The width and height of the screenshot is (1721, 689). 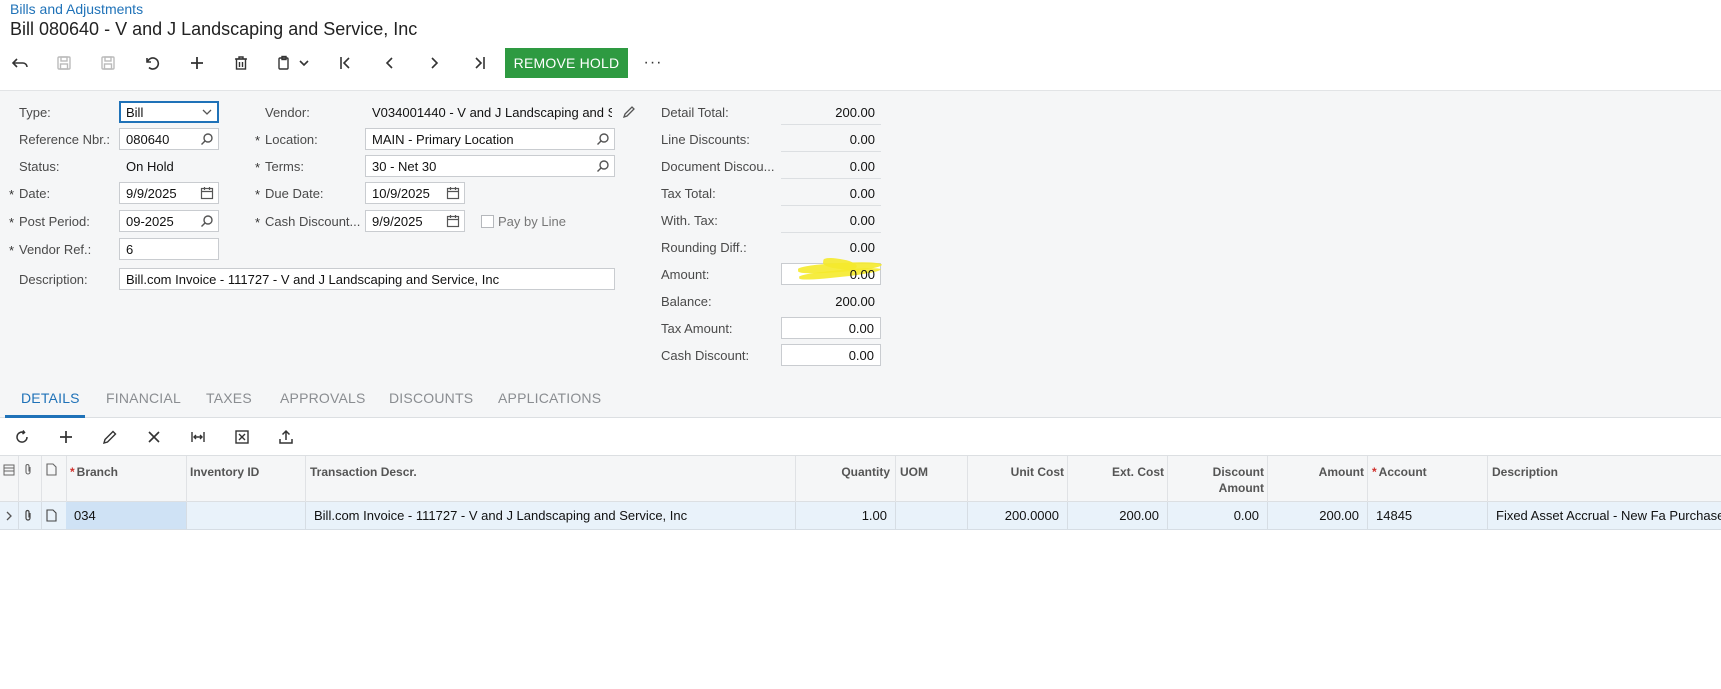 I want to click on cell-account: 14845, so click(x=1394, y=515).